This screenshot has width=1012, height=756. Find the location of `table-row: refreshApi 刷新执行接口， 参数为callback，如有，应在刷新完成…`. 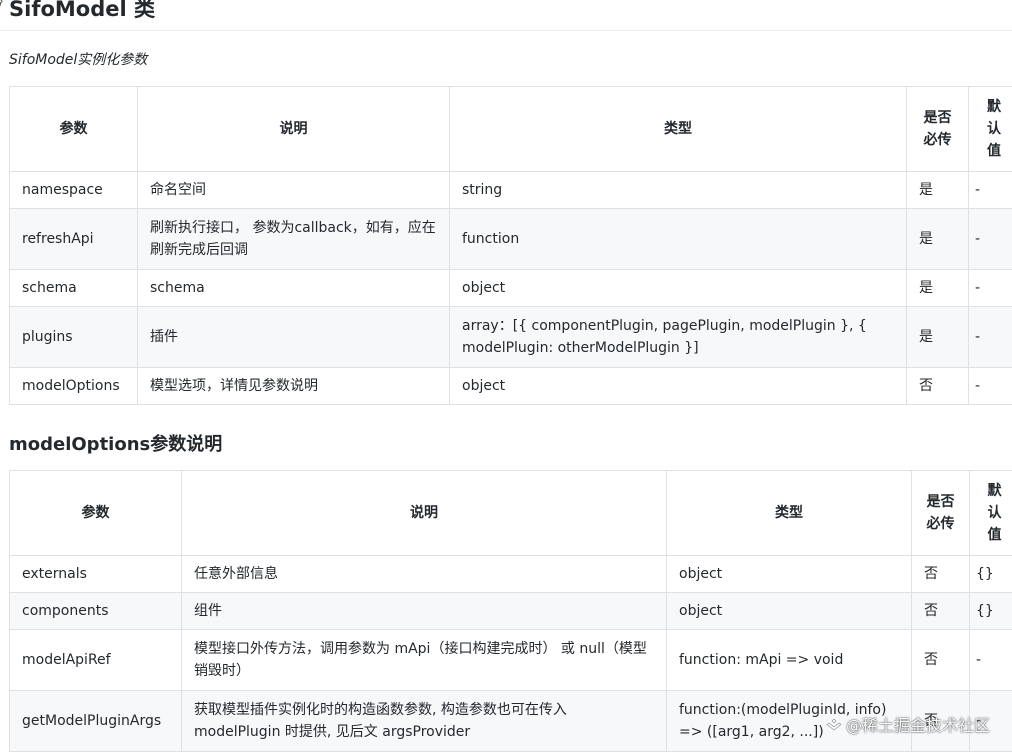

table-row: refreshApi 刷新执行接口， 参数为callback，如有，应在刷新完成… is located at coordinates (510, 239).